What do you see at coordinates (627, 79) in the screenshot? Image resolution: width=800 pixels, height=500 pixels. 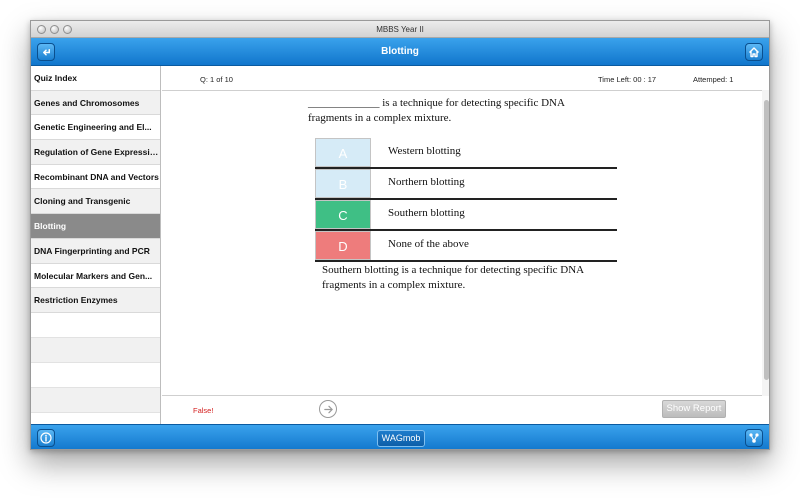 I see `time-left: Time Left: 00 : 17` at bounding box center [627, 79].